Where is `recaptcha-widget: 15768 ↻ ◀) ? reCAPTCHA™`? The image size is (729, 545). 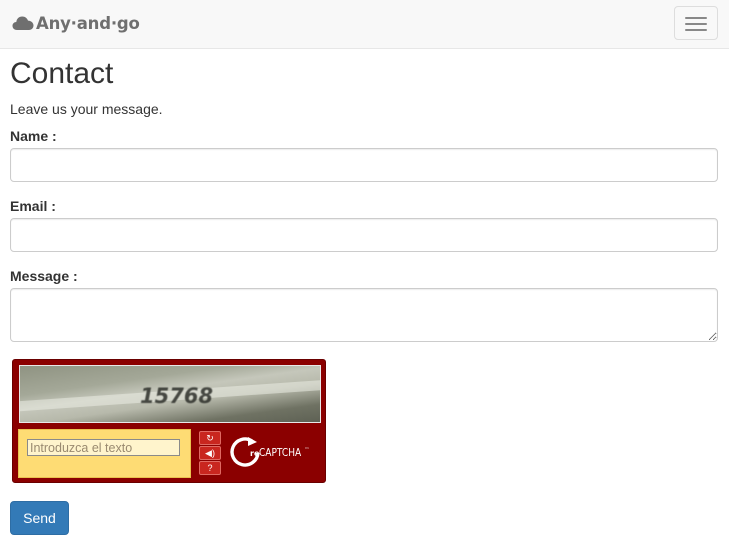 recaptcha-widget: 15768 ↻ ◀) ? reCAPTCHA™ is located at coordinates (169, 421).